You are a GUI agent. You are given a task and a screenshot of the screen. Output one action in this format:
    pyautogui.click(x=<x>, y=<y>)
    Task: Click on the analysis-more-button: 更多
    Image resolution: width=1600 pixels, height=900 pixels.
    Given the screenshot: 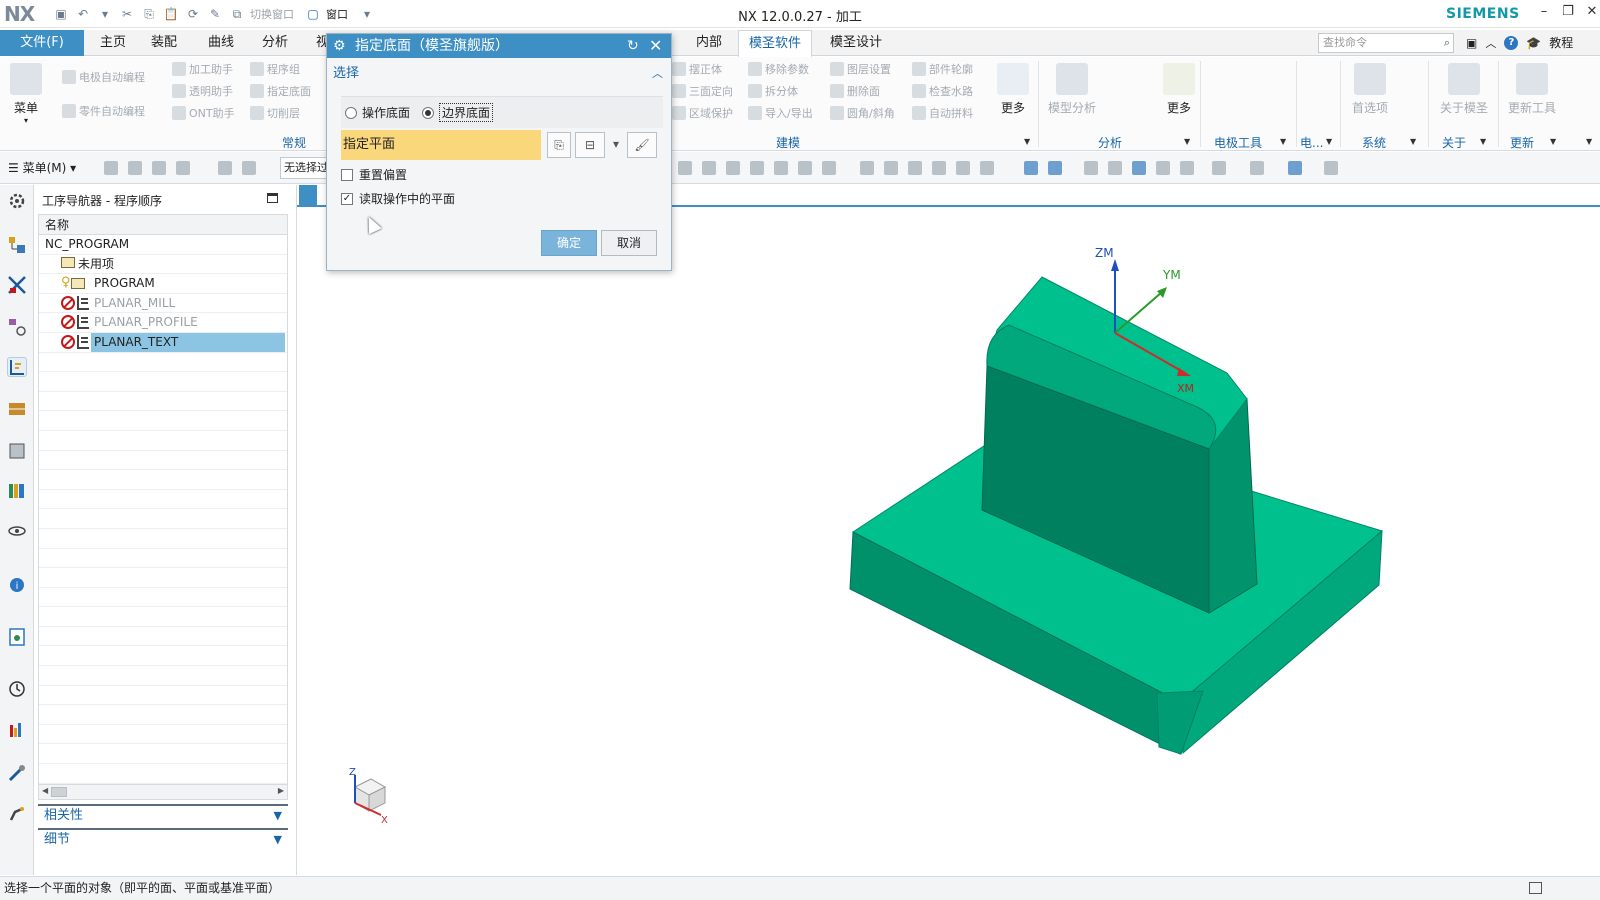 What is the action you would take?
    pyautogui.click(x=1179, y=89)
    